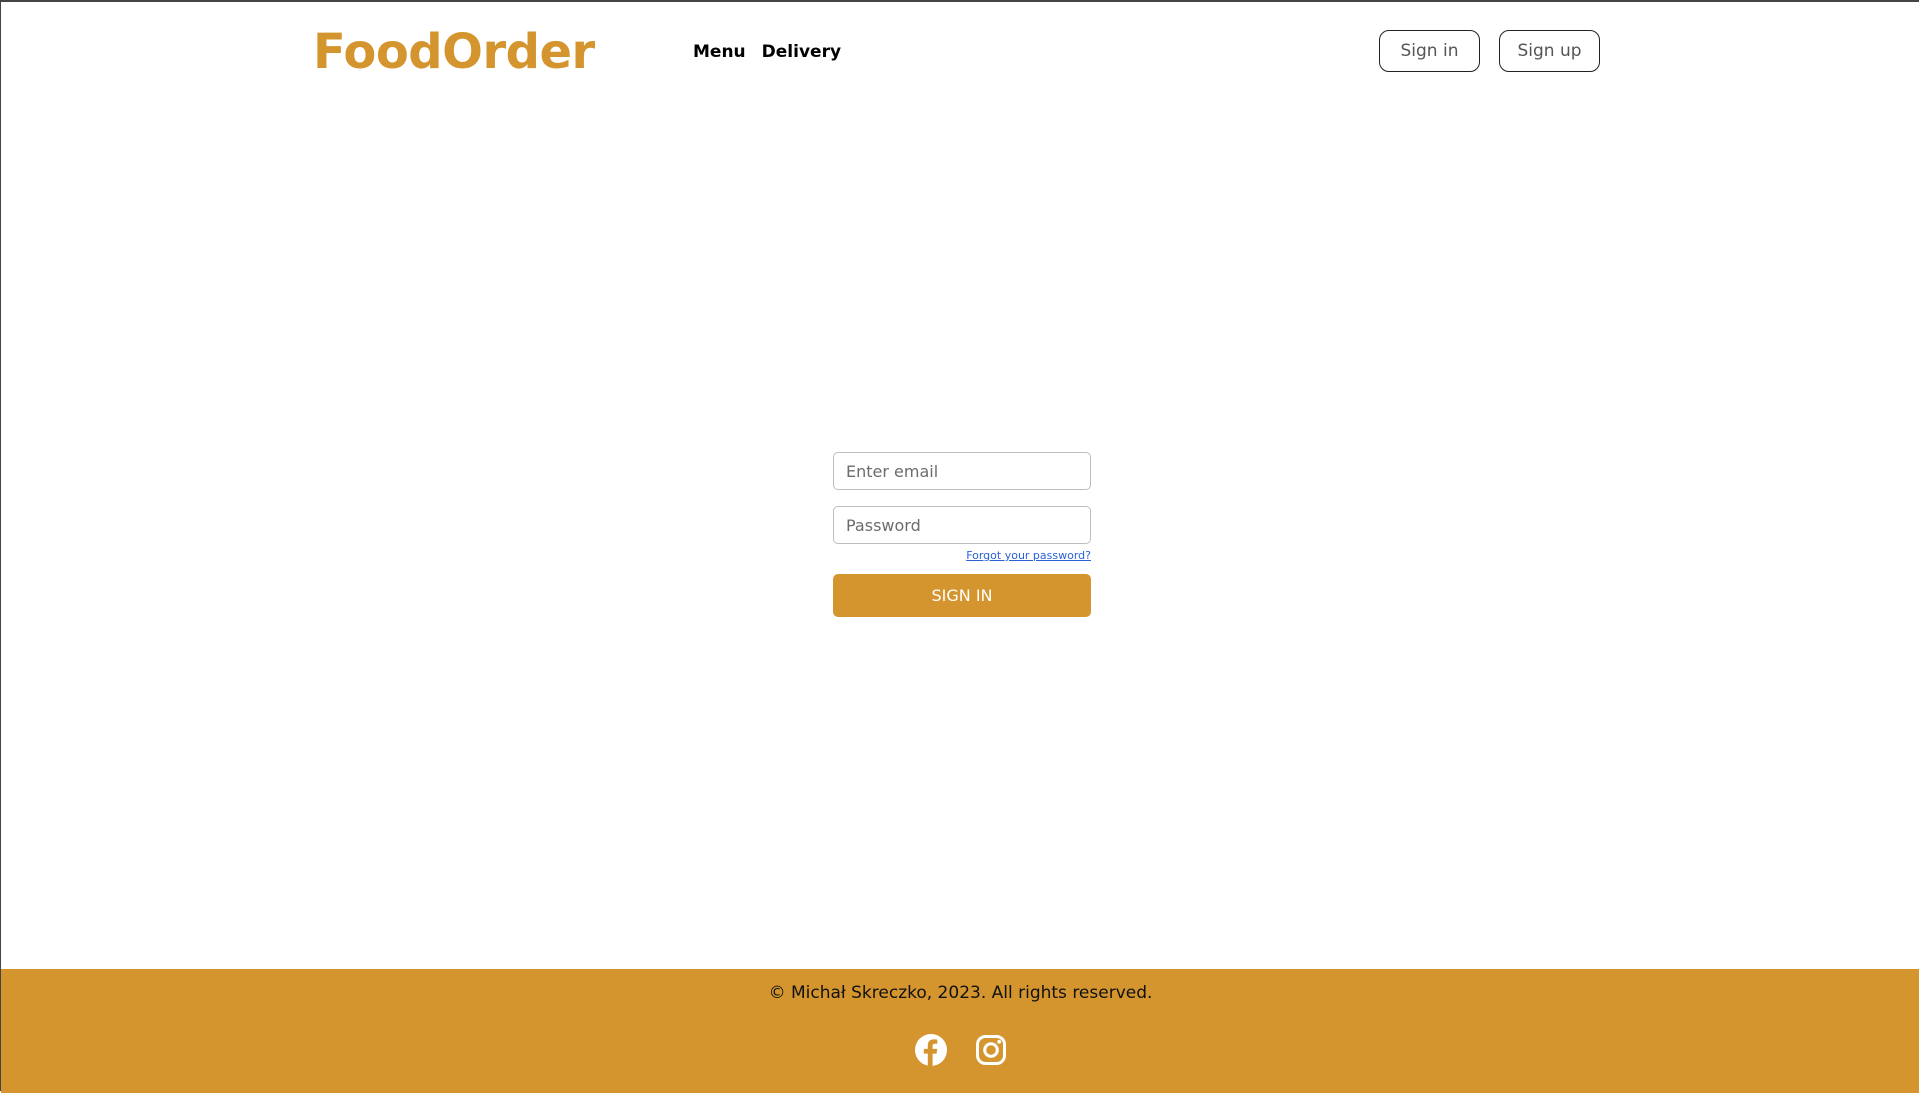 The width and height of the screenshot is (1919, 1093). Describe the element at coordinates (962, 471) in the screenshot. I see `email-field` at that location.